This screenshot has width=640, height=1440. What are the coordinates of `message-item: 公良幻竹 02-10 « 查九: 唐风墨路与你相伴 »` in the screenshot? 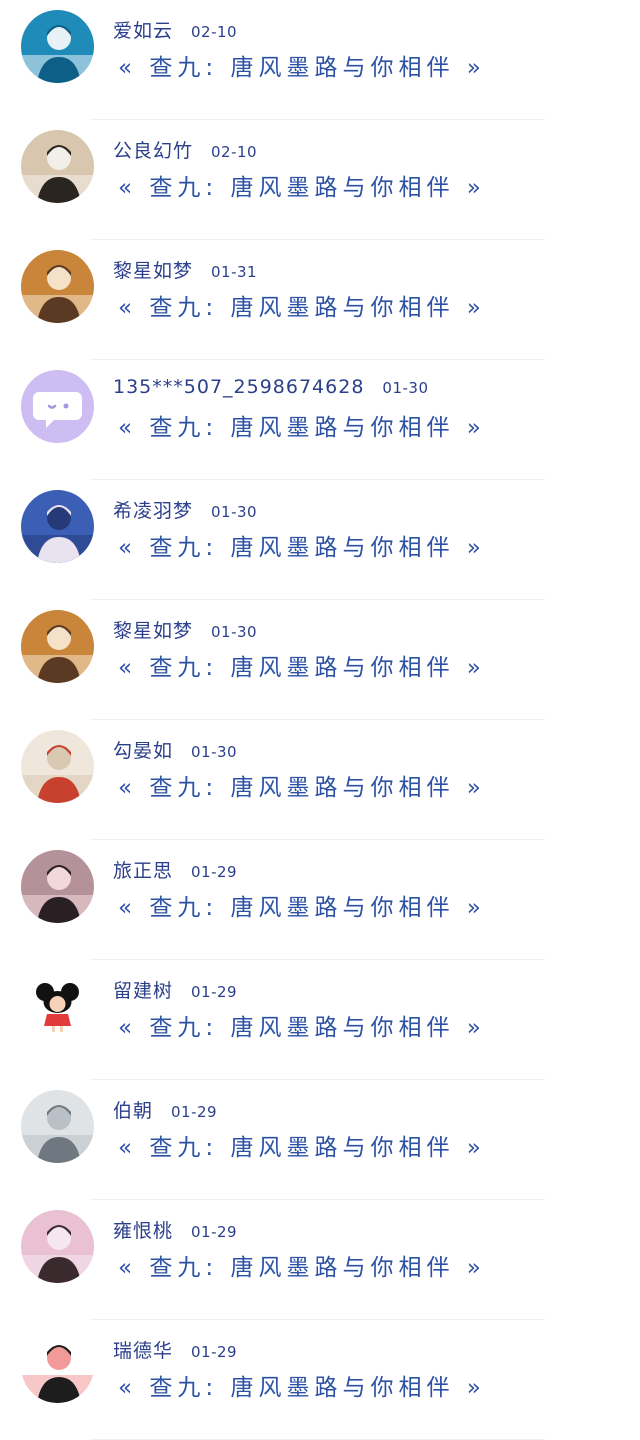 It's located at (320, 180).